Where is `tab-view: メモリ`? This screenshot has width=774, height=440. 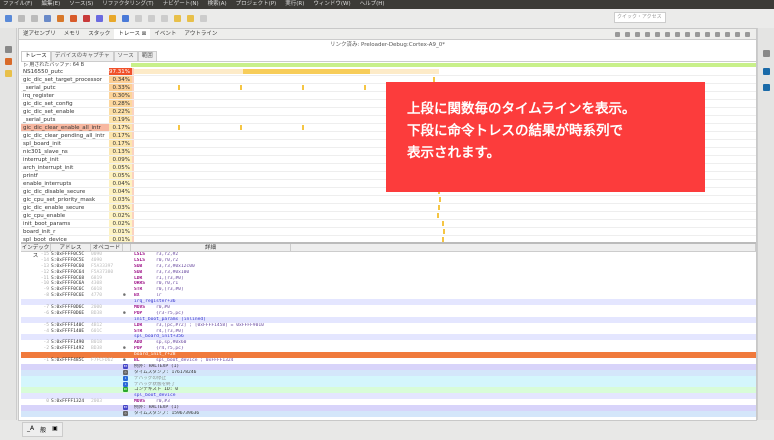 tab-view: メモリ is located at coordinates (72, 34).